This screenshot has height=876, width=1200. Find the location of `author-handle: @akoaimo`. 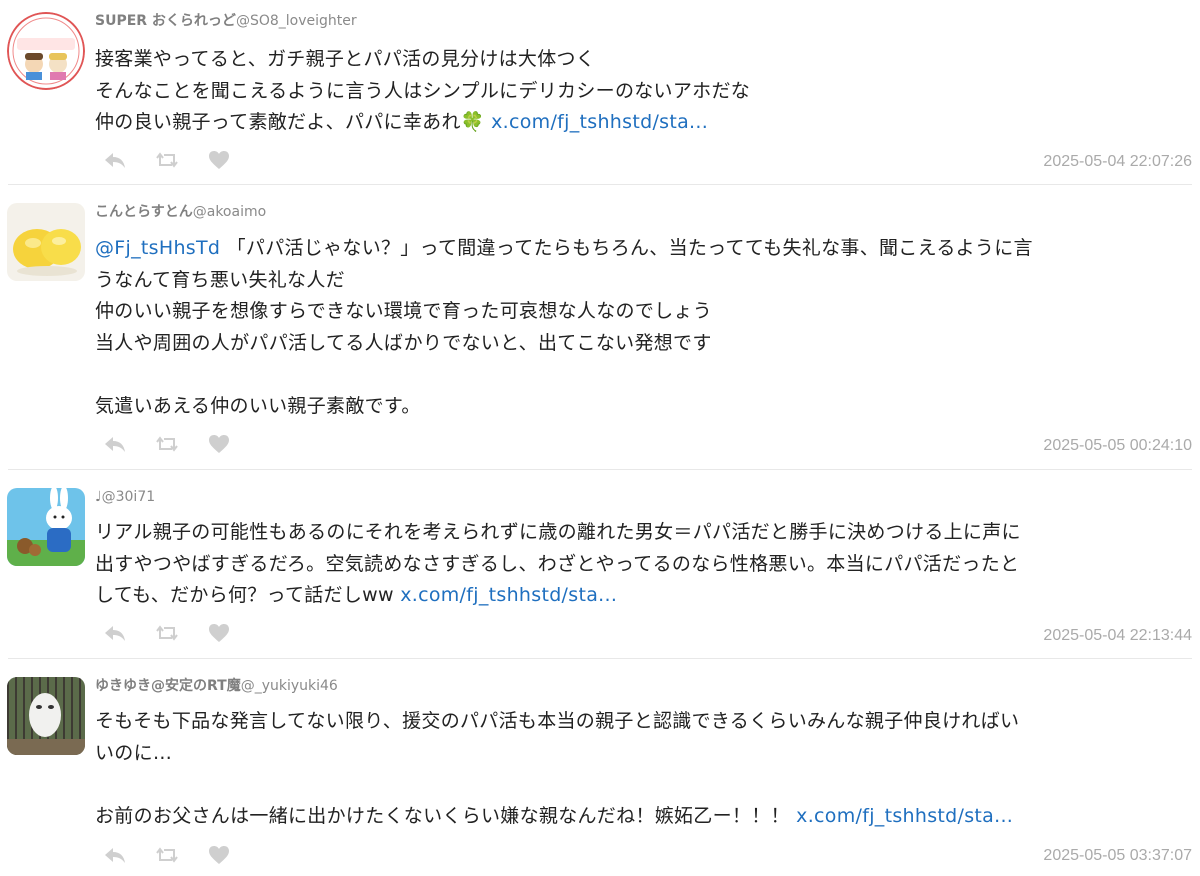

author-handle: @akoaimo is located at coordinates (229, 212).